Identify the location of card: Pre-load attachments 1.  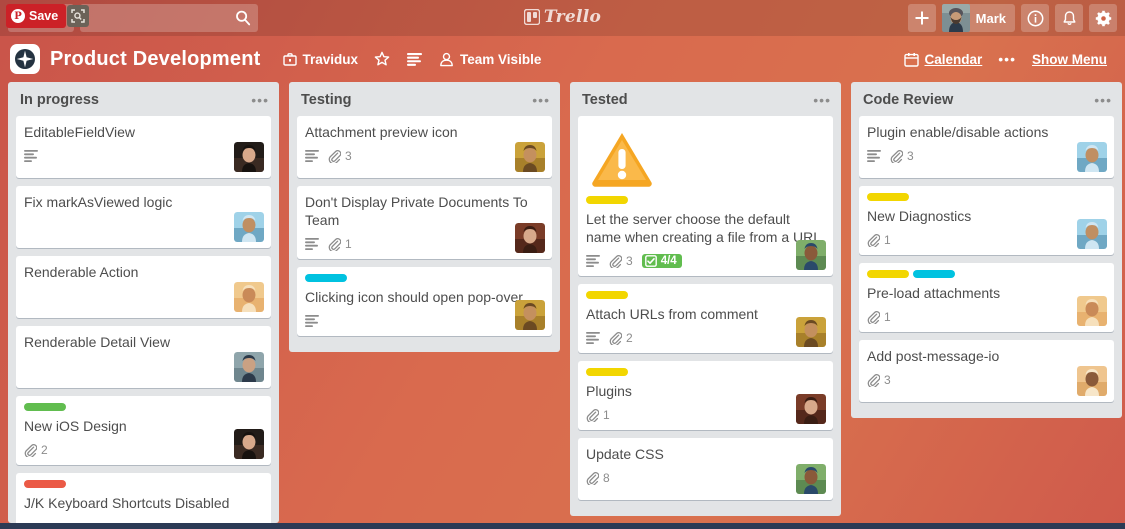
(986, 297).